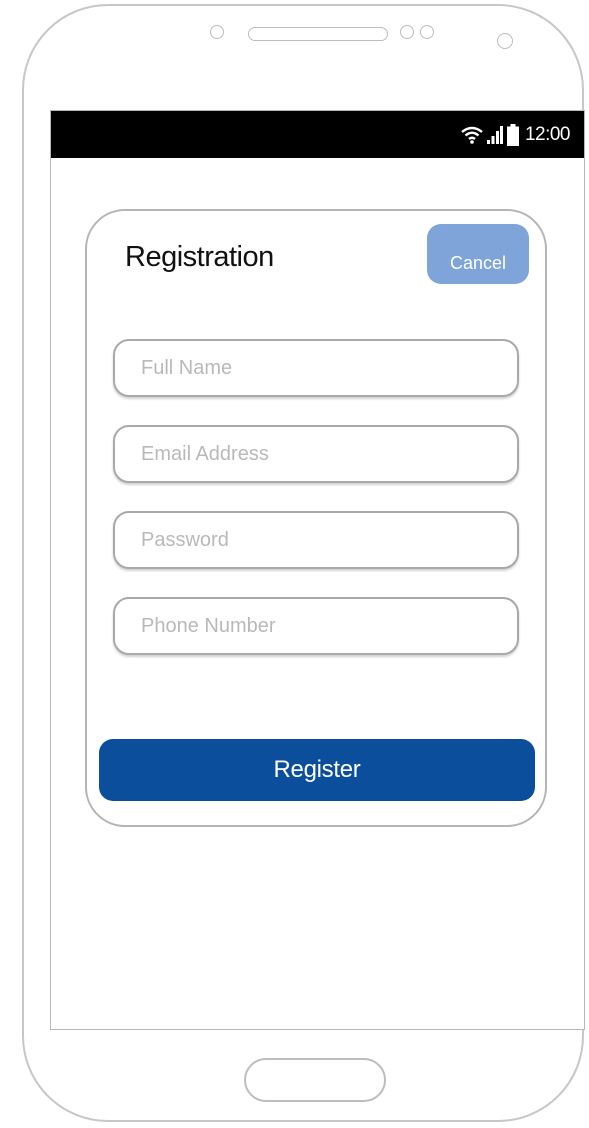  I want to click on front-camera-icon, so click(505, 41).